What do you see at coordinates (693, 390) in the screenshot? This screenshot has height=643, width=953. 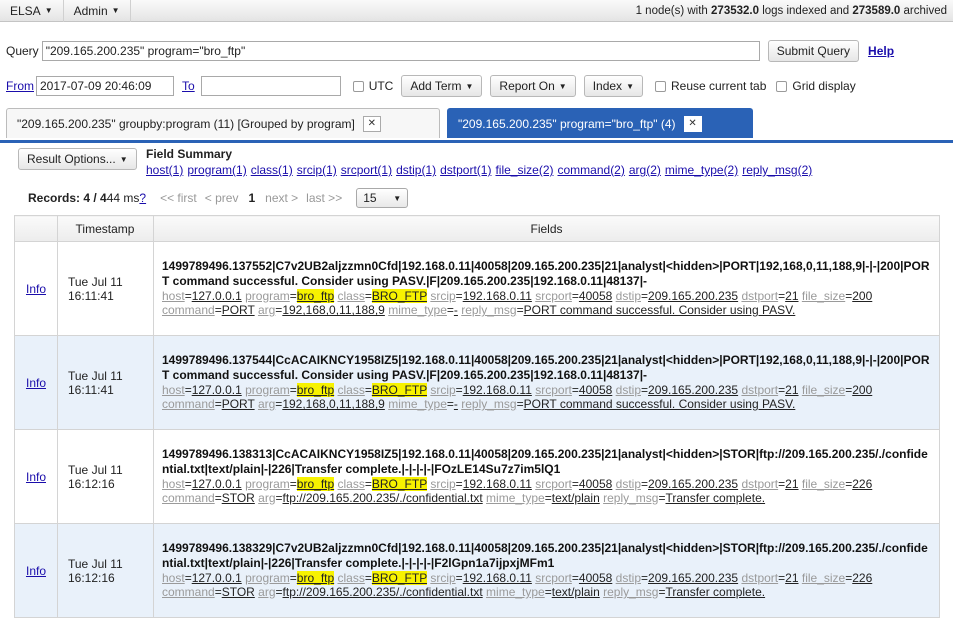 I see `field-value: 209.165.200.235` at bounding box center [693, 390].